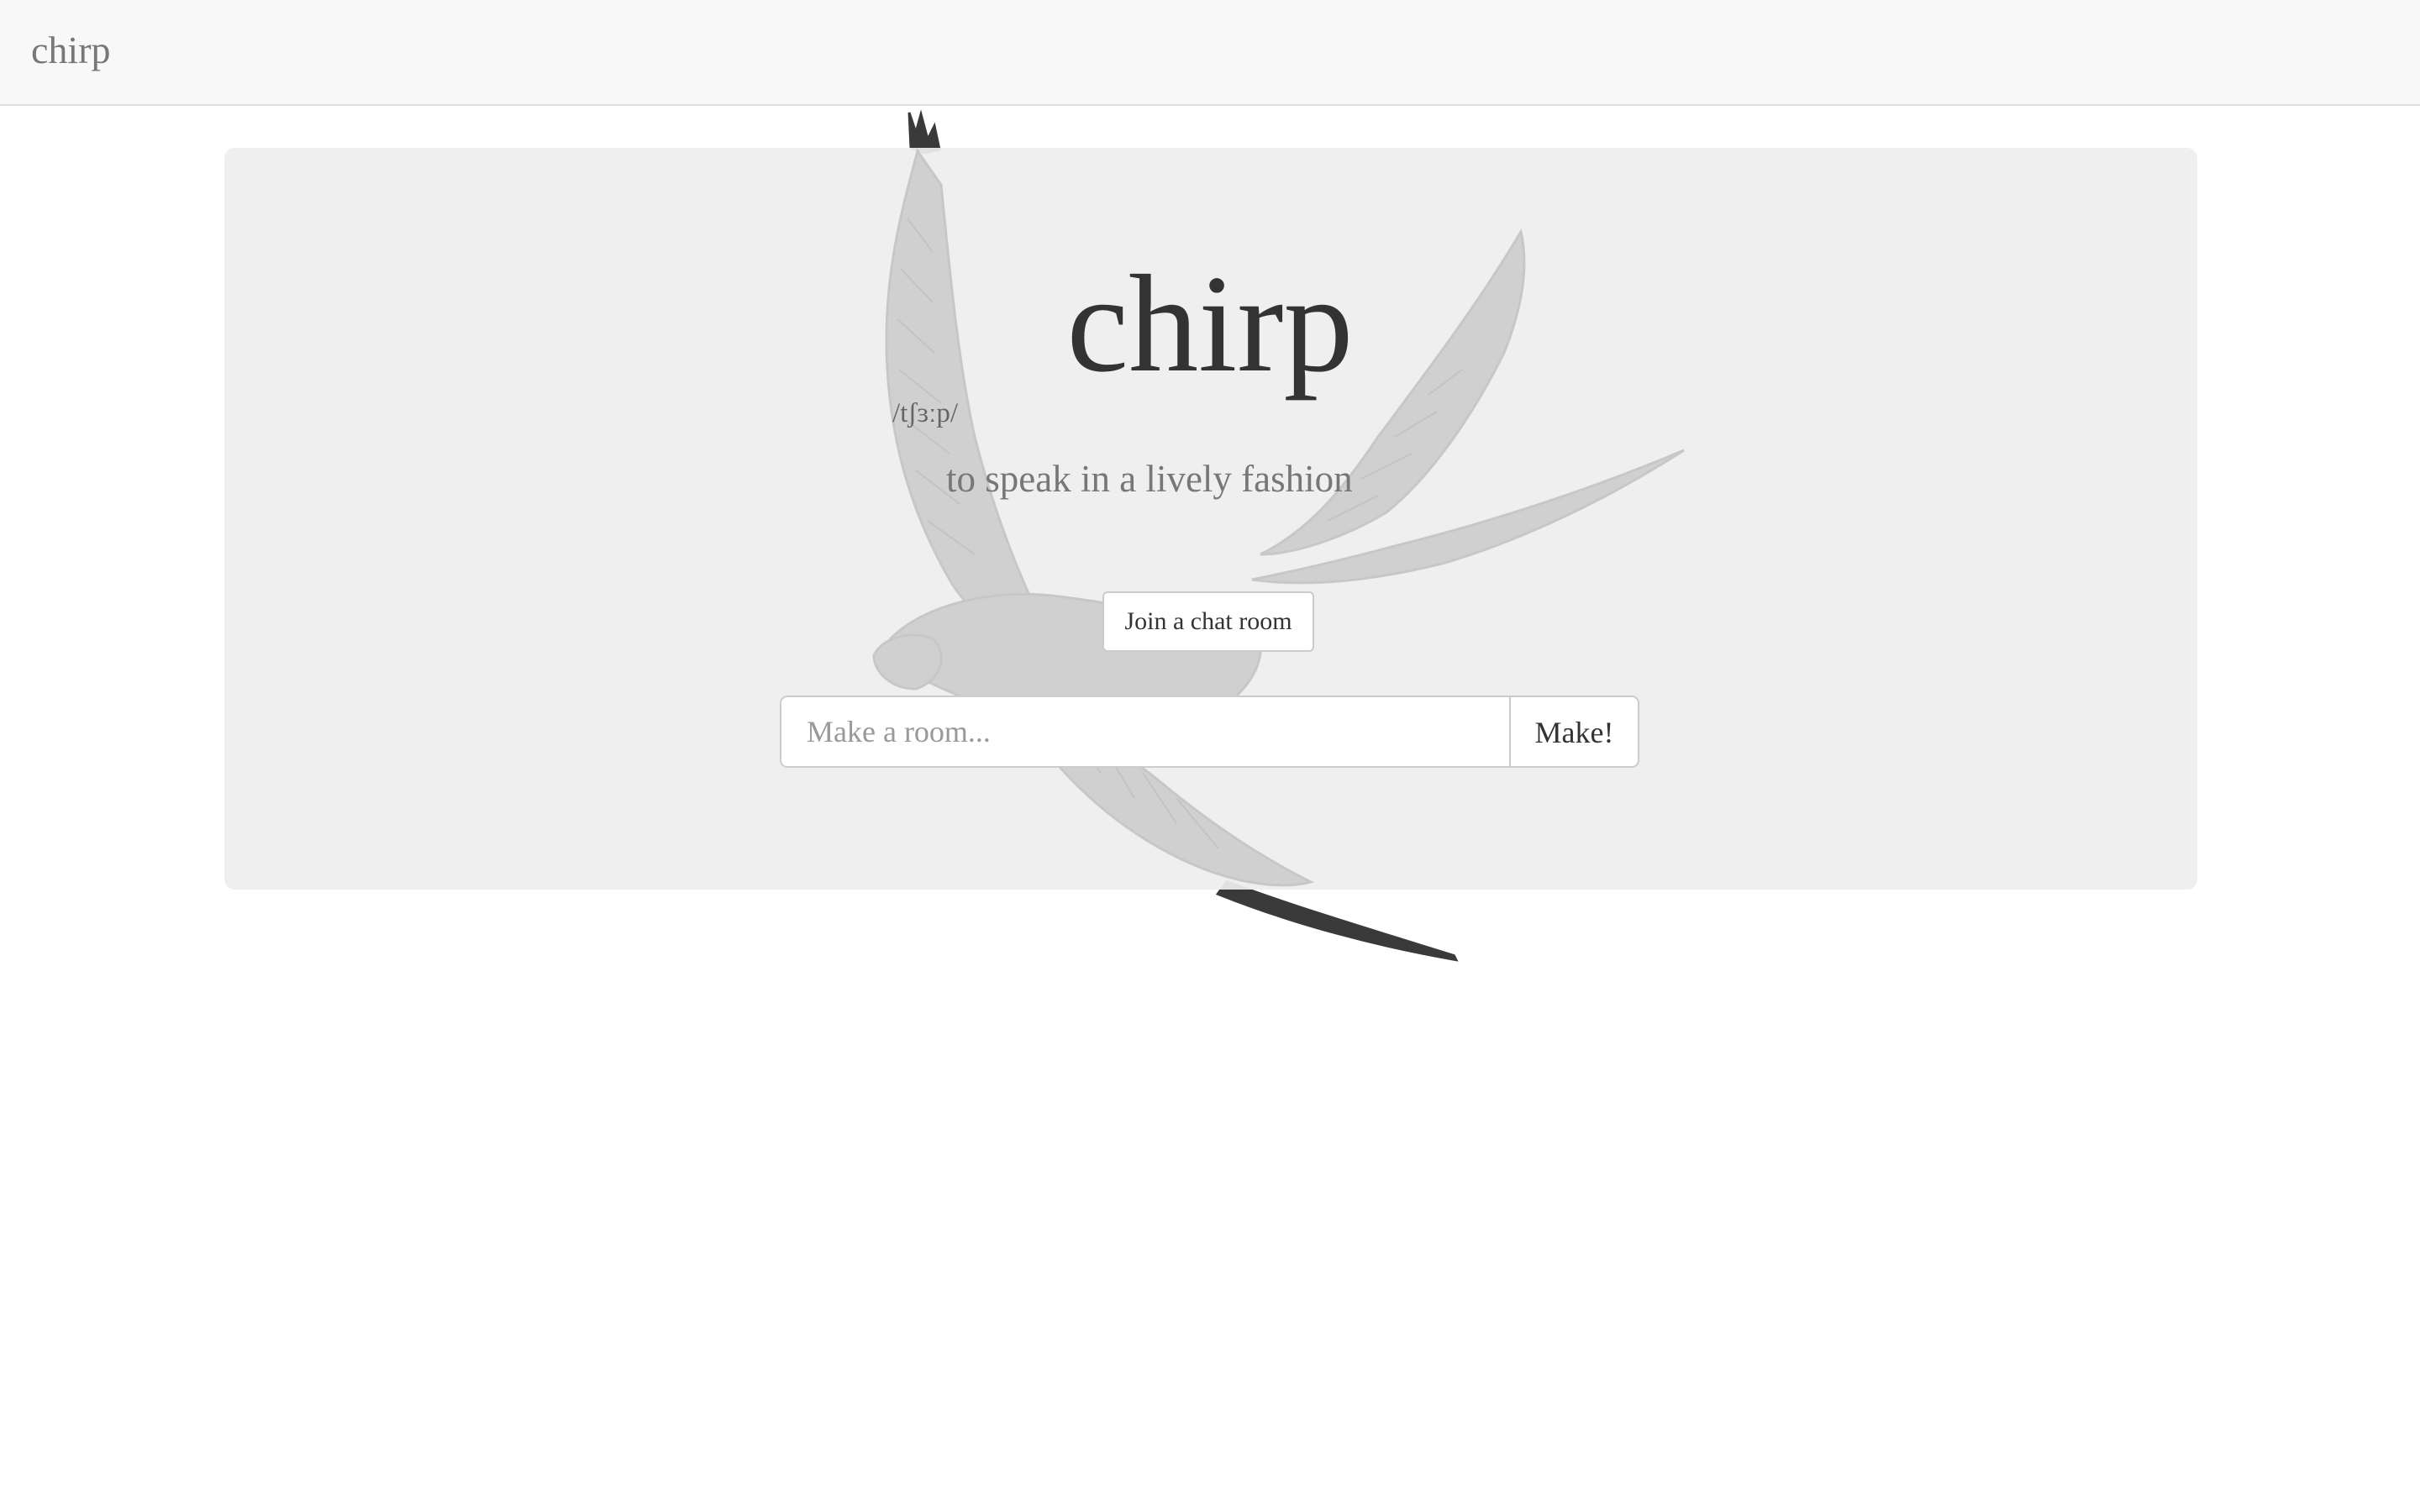 Image resolution: width=2420 pixels, height=1512 pixels. What do you see at coordinates (1149, 479) in the screenshot?
I see `definition-text: to speak in a lively fashion` at bounding box center [1149, 479].